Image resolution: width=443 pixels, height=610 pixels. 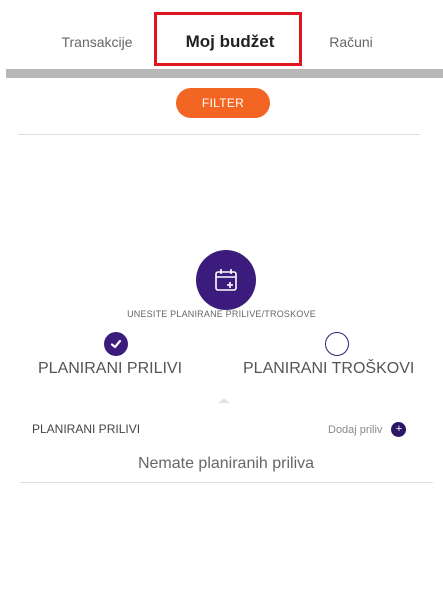 I want to click on income-radio-checked, so click(x=116, y=344).